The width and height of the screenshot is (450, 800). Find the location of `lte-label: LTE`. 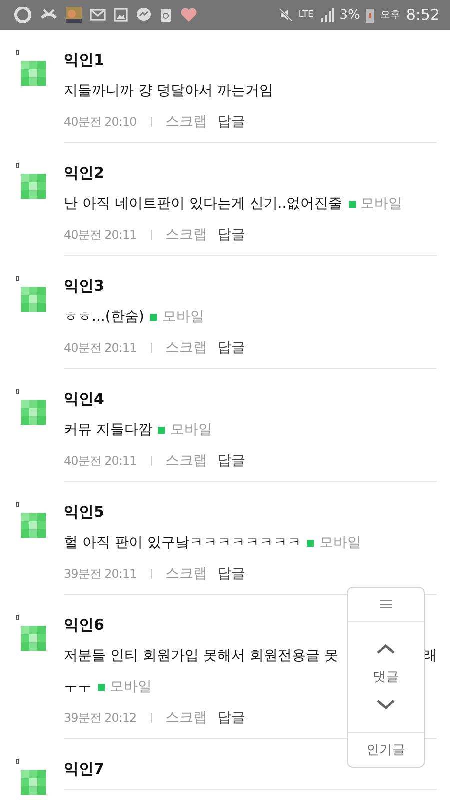

lte-label: LTE is located at coordinates (306, 15).